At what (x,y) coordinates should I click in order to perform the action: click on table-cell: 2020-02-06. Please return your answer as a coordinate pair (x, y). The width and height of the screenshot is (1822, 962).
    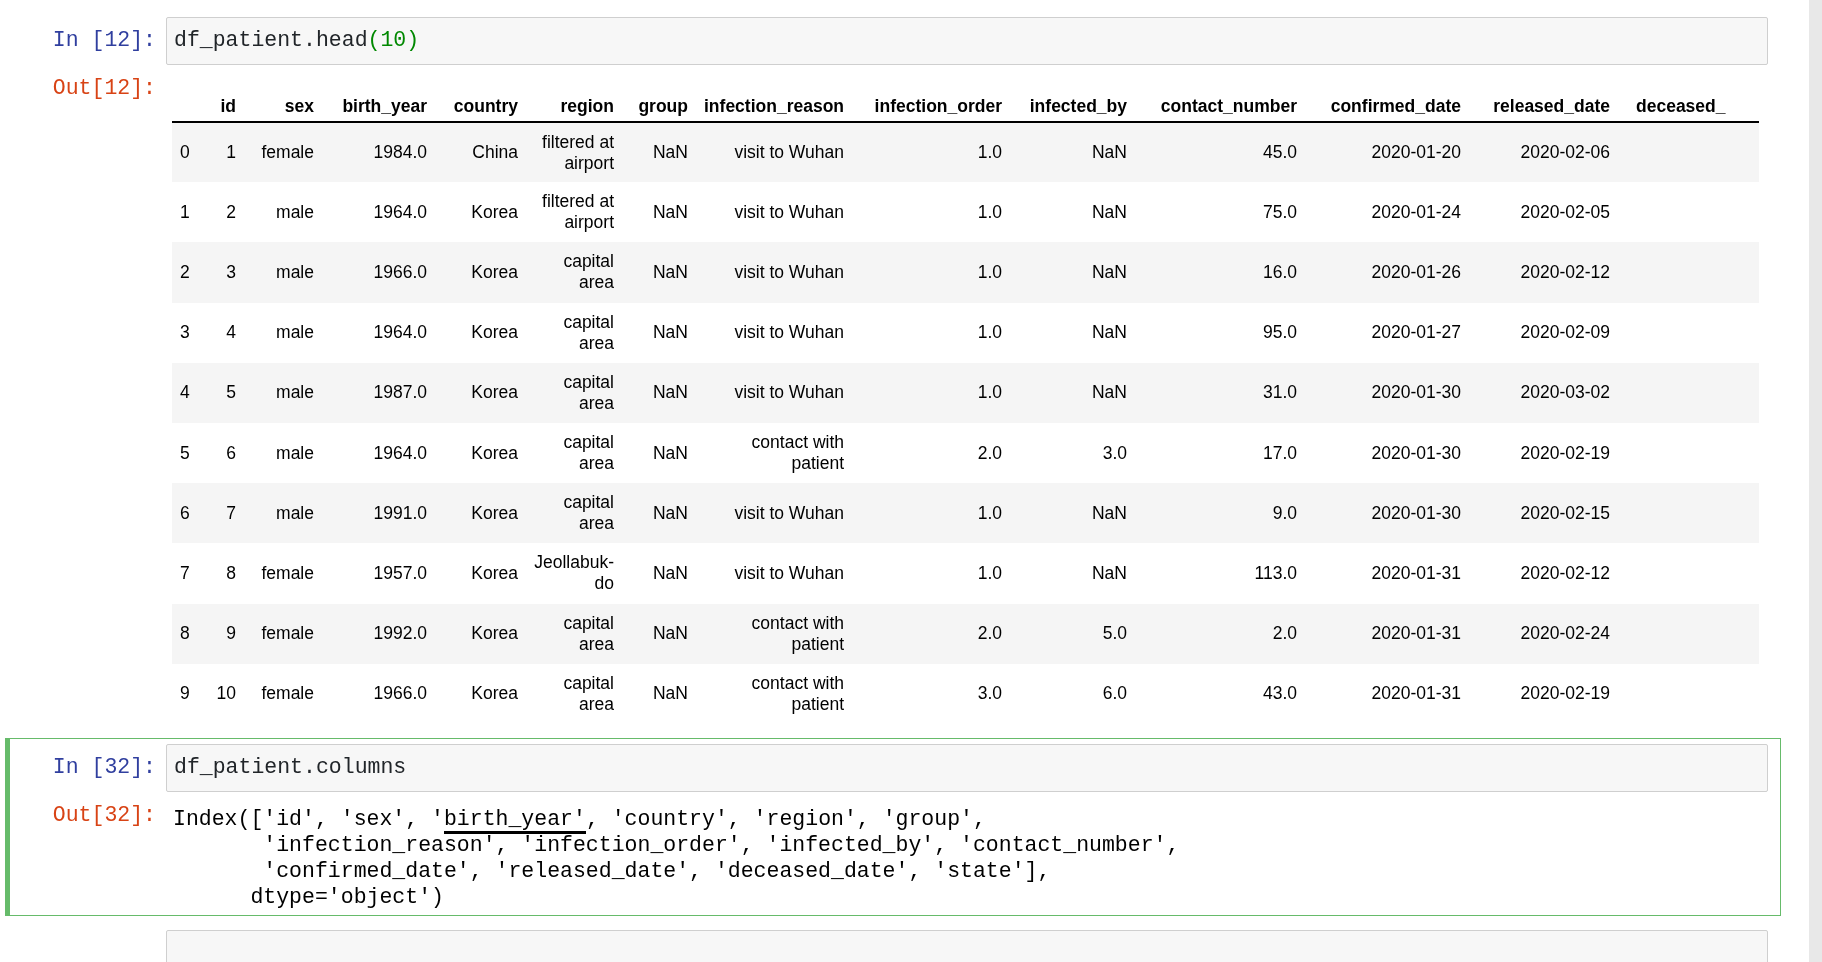
    Looking at the image, I should click on (1565, 152).